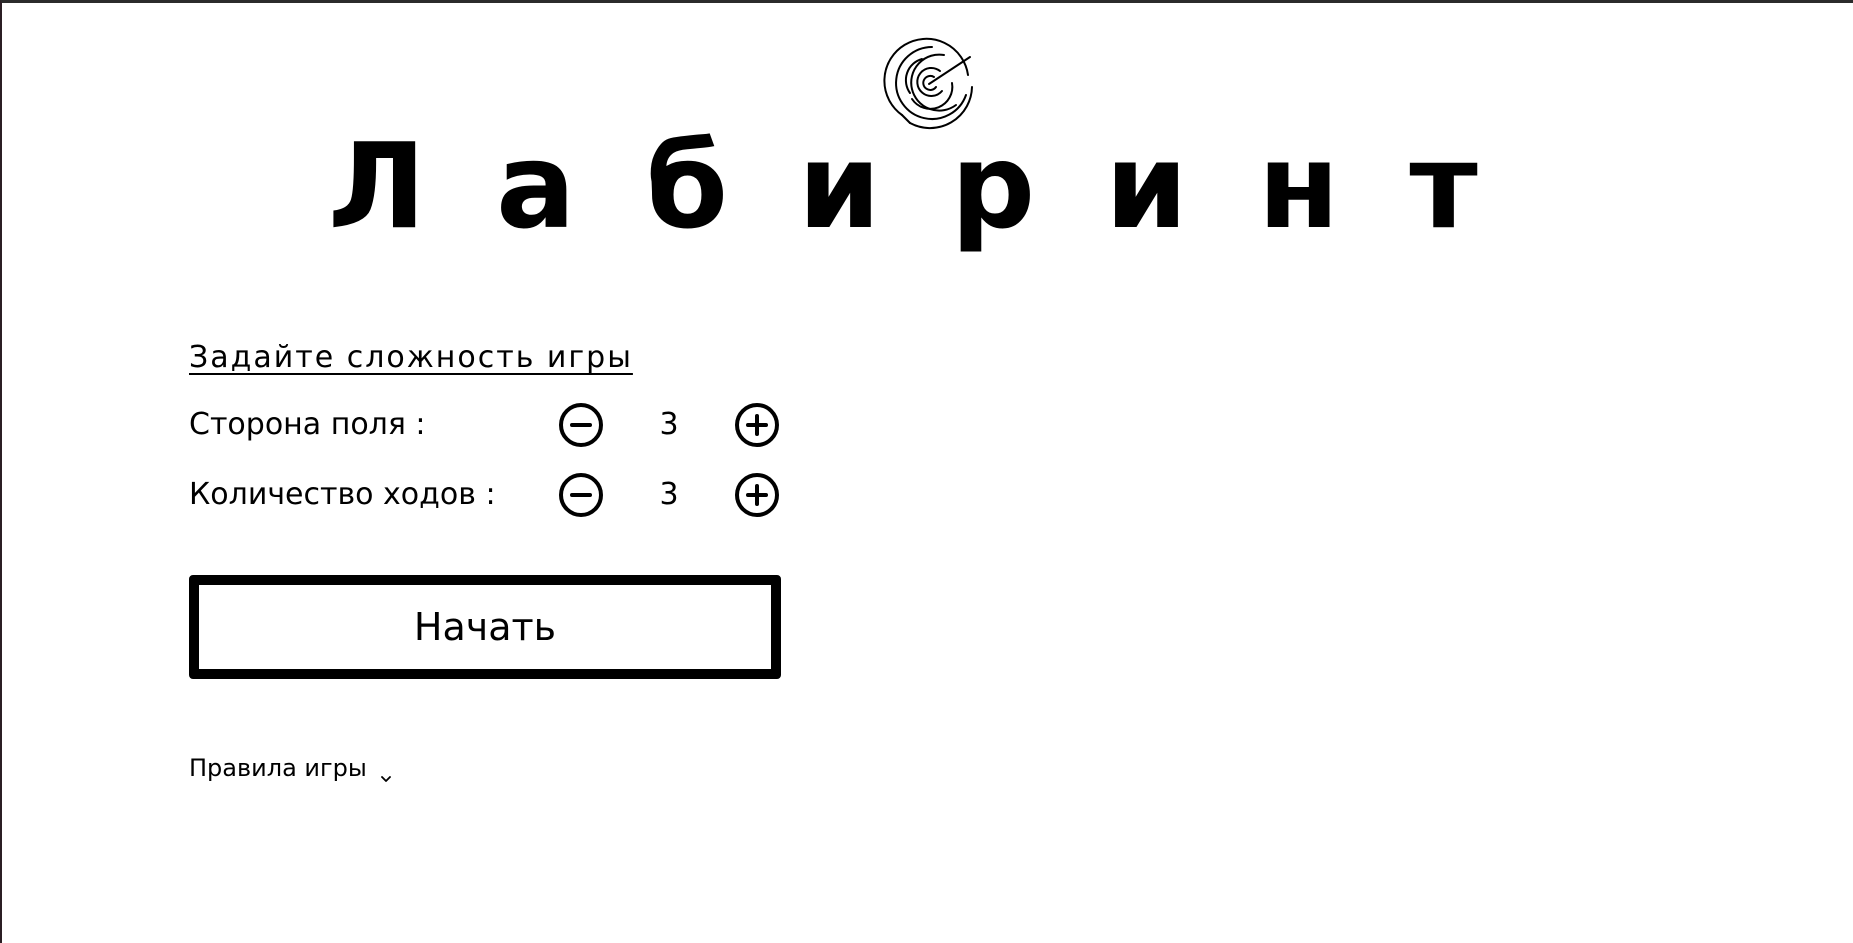 Image resolution: width=1853 pixels, height=943 pixels. I want to click on moves-count-increment-button, so click(757, 495).